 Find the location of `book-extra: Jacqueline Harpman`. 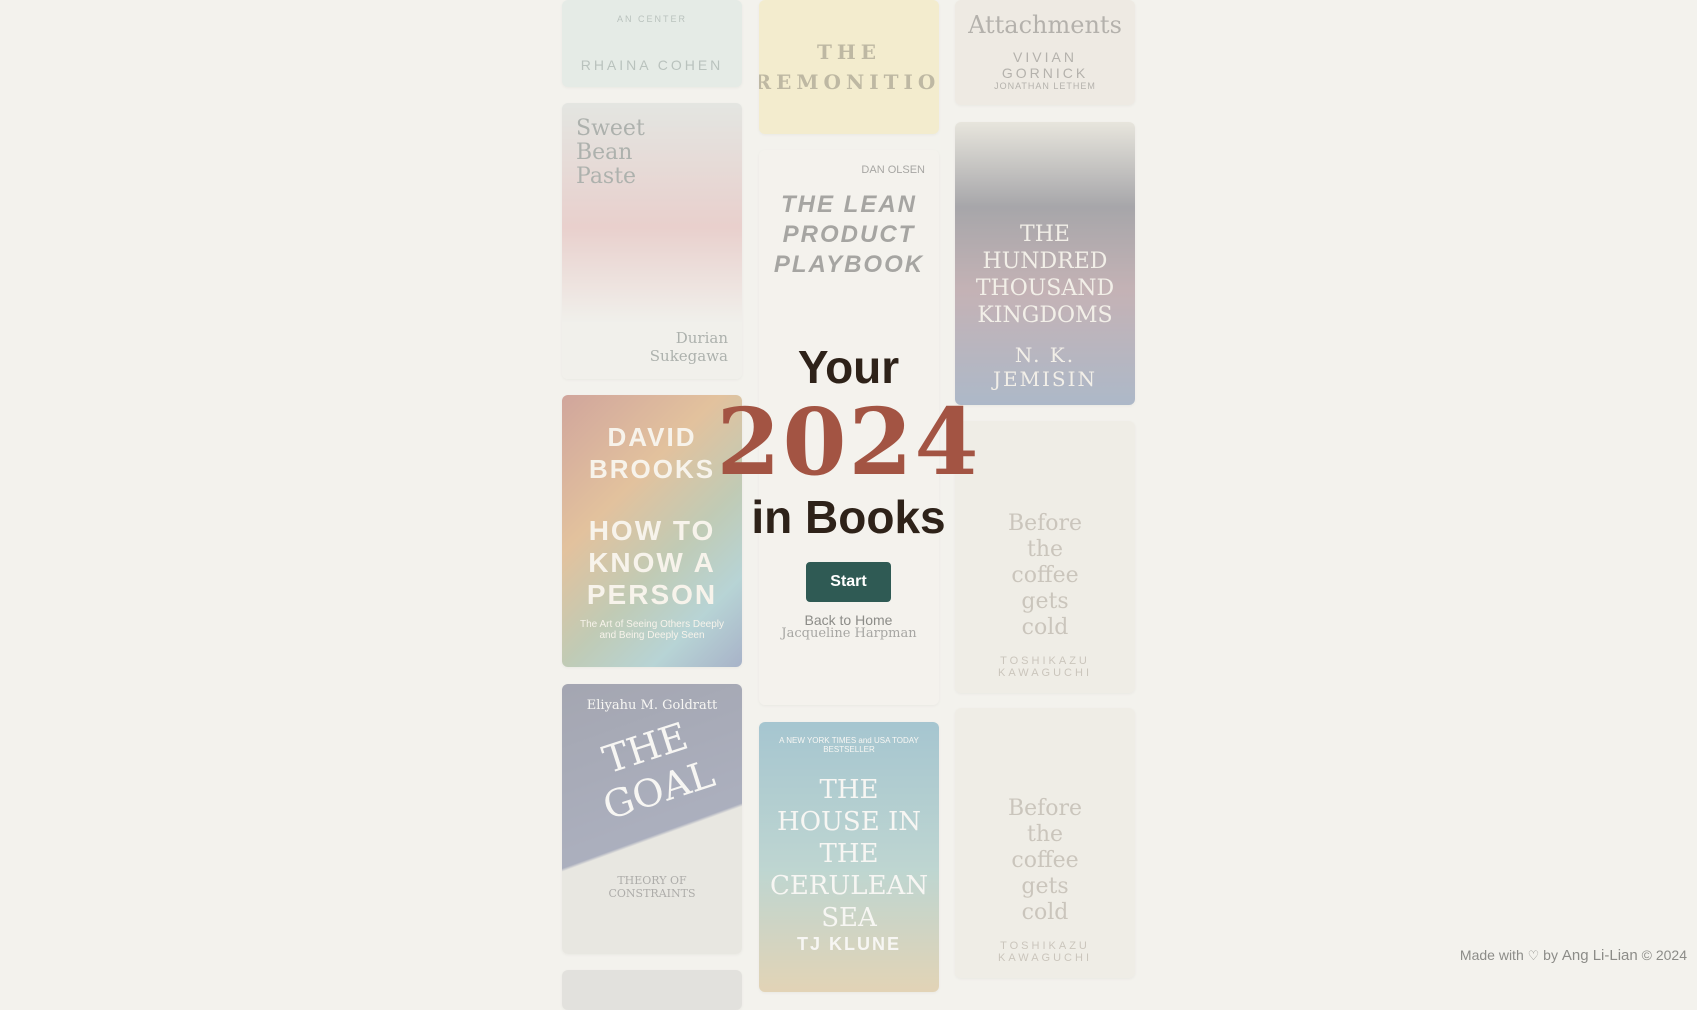

book-extra: Jacqueline Harpman is located at coordinates (849, 633).